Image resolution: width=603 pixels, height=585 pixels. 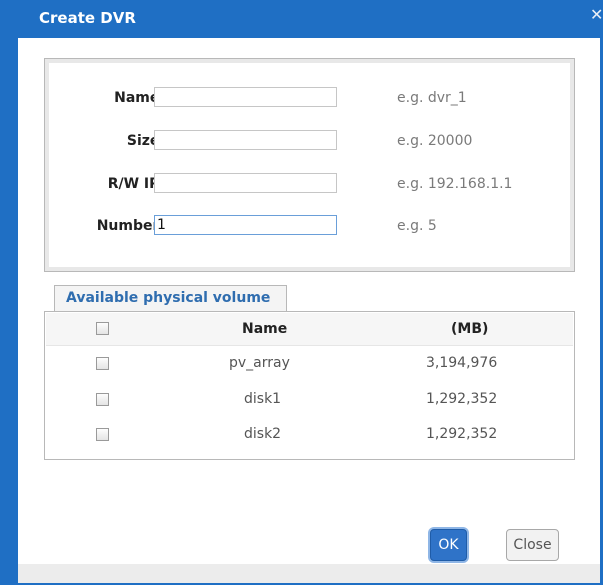 What do you see at coordinates (448, 545) in the screenshot?
I see `ok-button: OK` at bounding box center [448, 545].